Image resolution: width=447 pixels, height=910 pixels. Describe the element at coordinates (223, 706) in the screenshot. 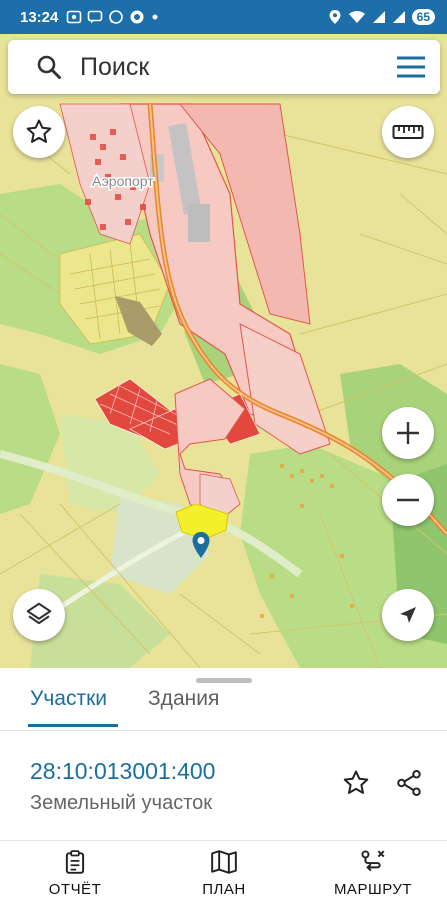

I see `tab-bar: Участки Здания` at that location.